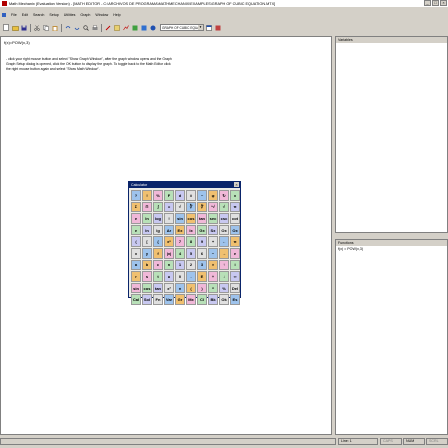 This screenshot has height=448, width=448. I want to click on function-item: f(x) = POW(x,3), so click(391, 249).